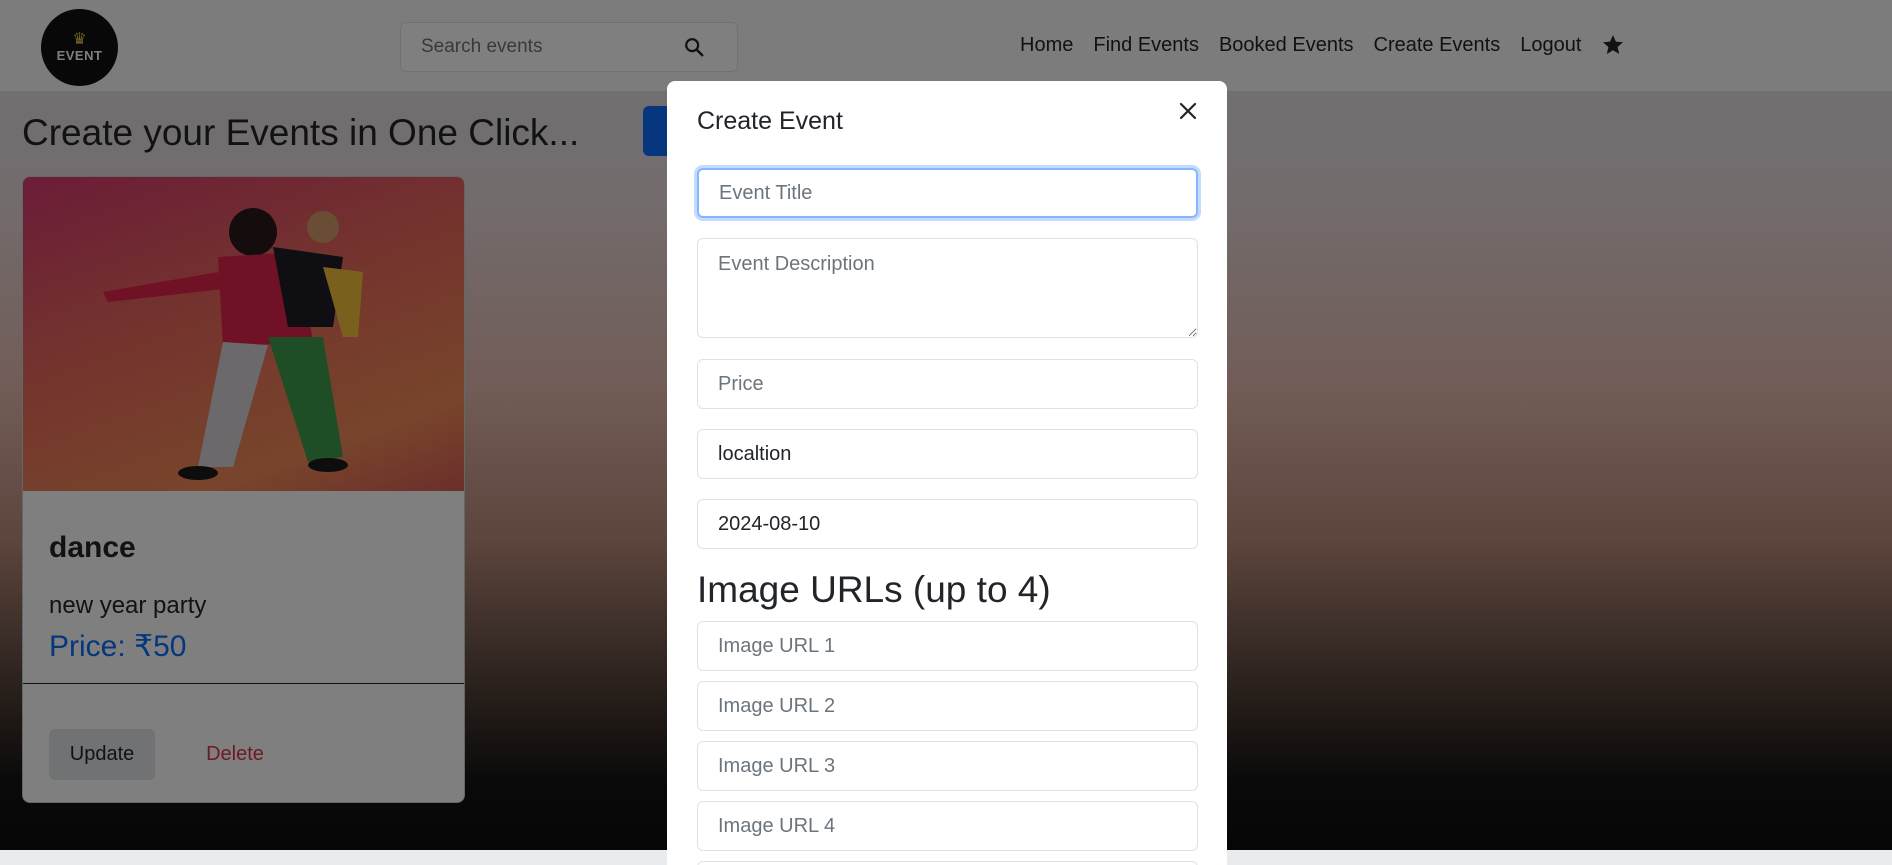  What do you see at coordinates (947, 384) in the screenshot?
I see `price-input` at bounding box center [947, 384].